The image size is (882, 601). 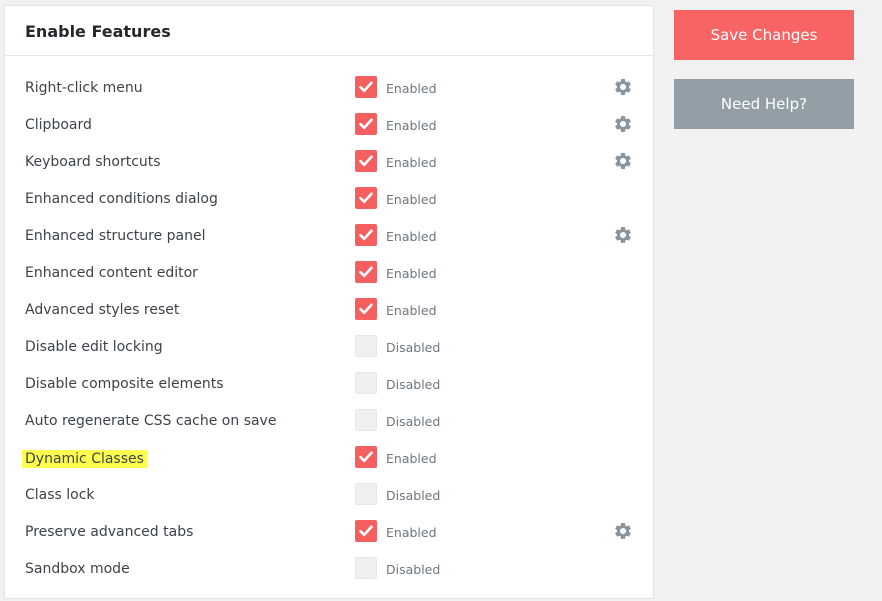 I want to click on feature-label: Enhanced structure panel, so click(x=115, y=236).